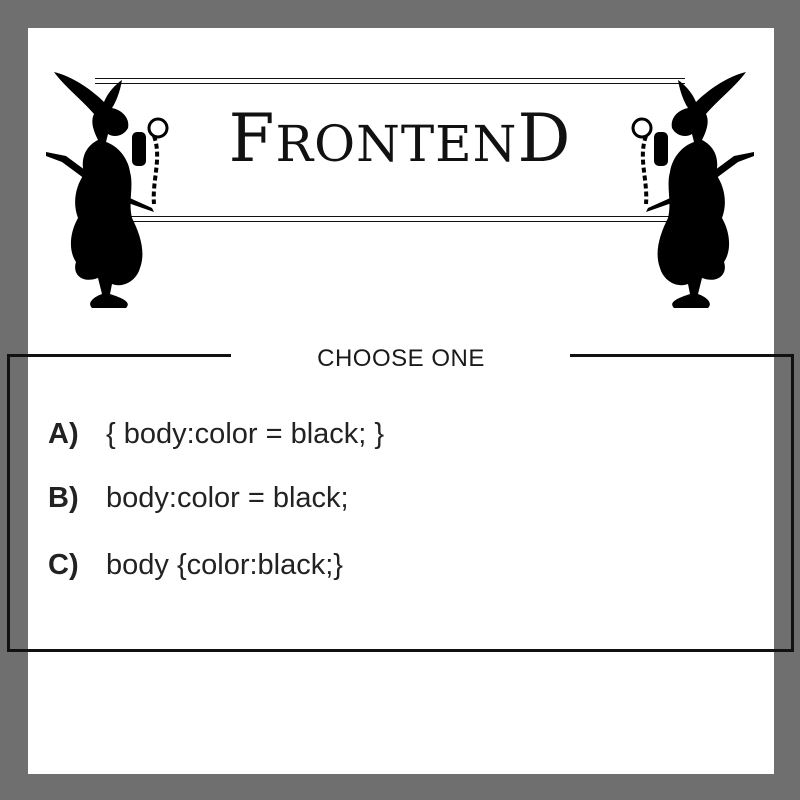 Image resolution: width=800 pixels, height=800 pixels. I want to click on choose-one-label: CHOOSE ONE, so click(401, 358).